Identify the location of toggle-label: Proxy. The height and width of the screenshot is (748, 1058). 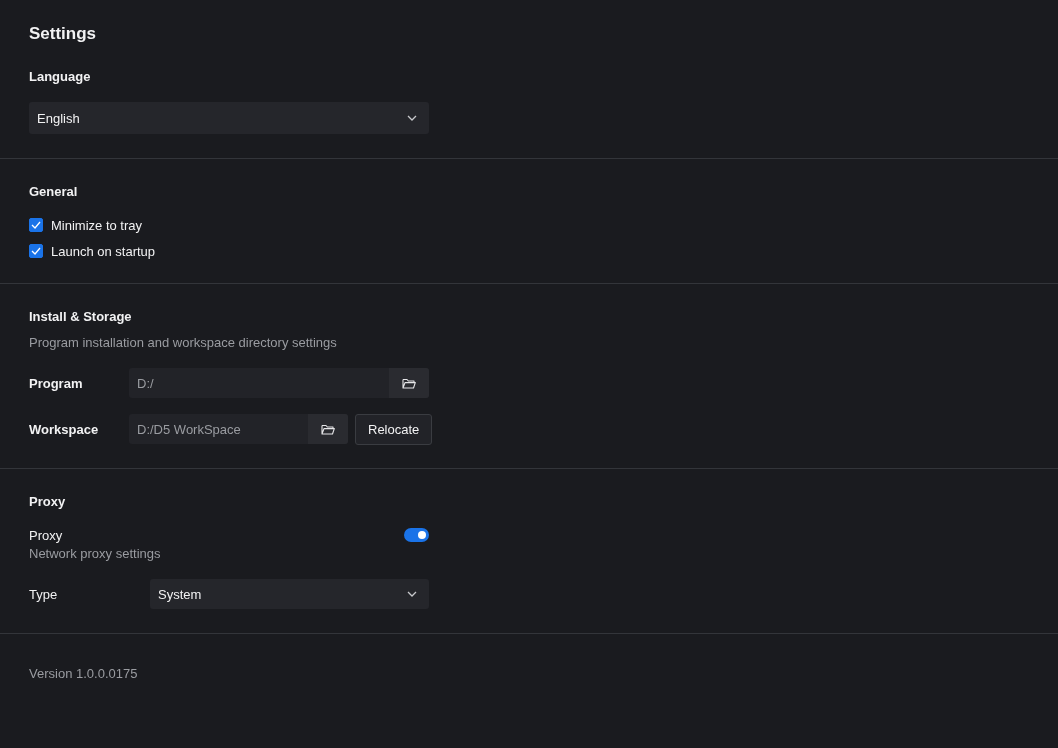
(46, 535).